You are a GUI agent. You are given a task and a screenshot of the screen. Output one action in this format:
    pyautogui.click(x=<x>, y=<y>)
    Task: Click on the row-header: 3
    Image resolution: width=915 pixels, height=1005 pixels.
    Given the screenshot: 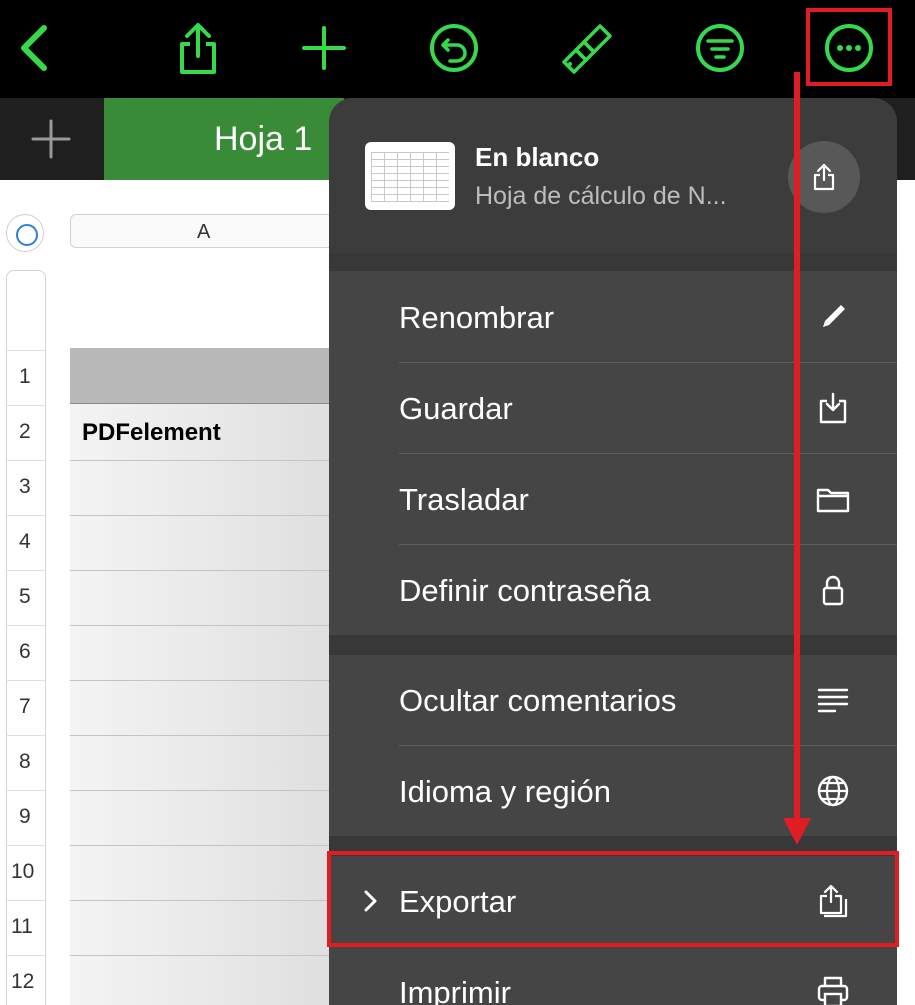 What is the action you would take?
    pyautogui.click(x=26, y=487)
    